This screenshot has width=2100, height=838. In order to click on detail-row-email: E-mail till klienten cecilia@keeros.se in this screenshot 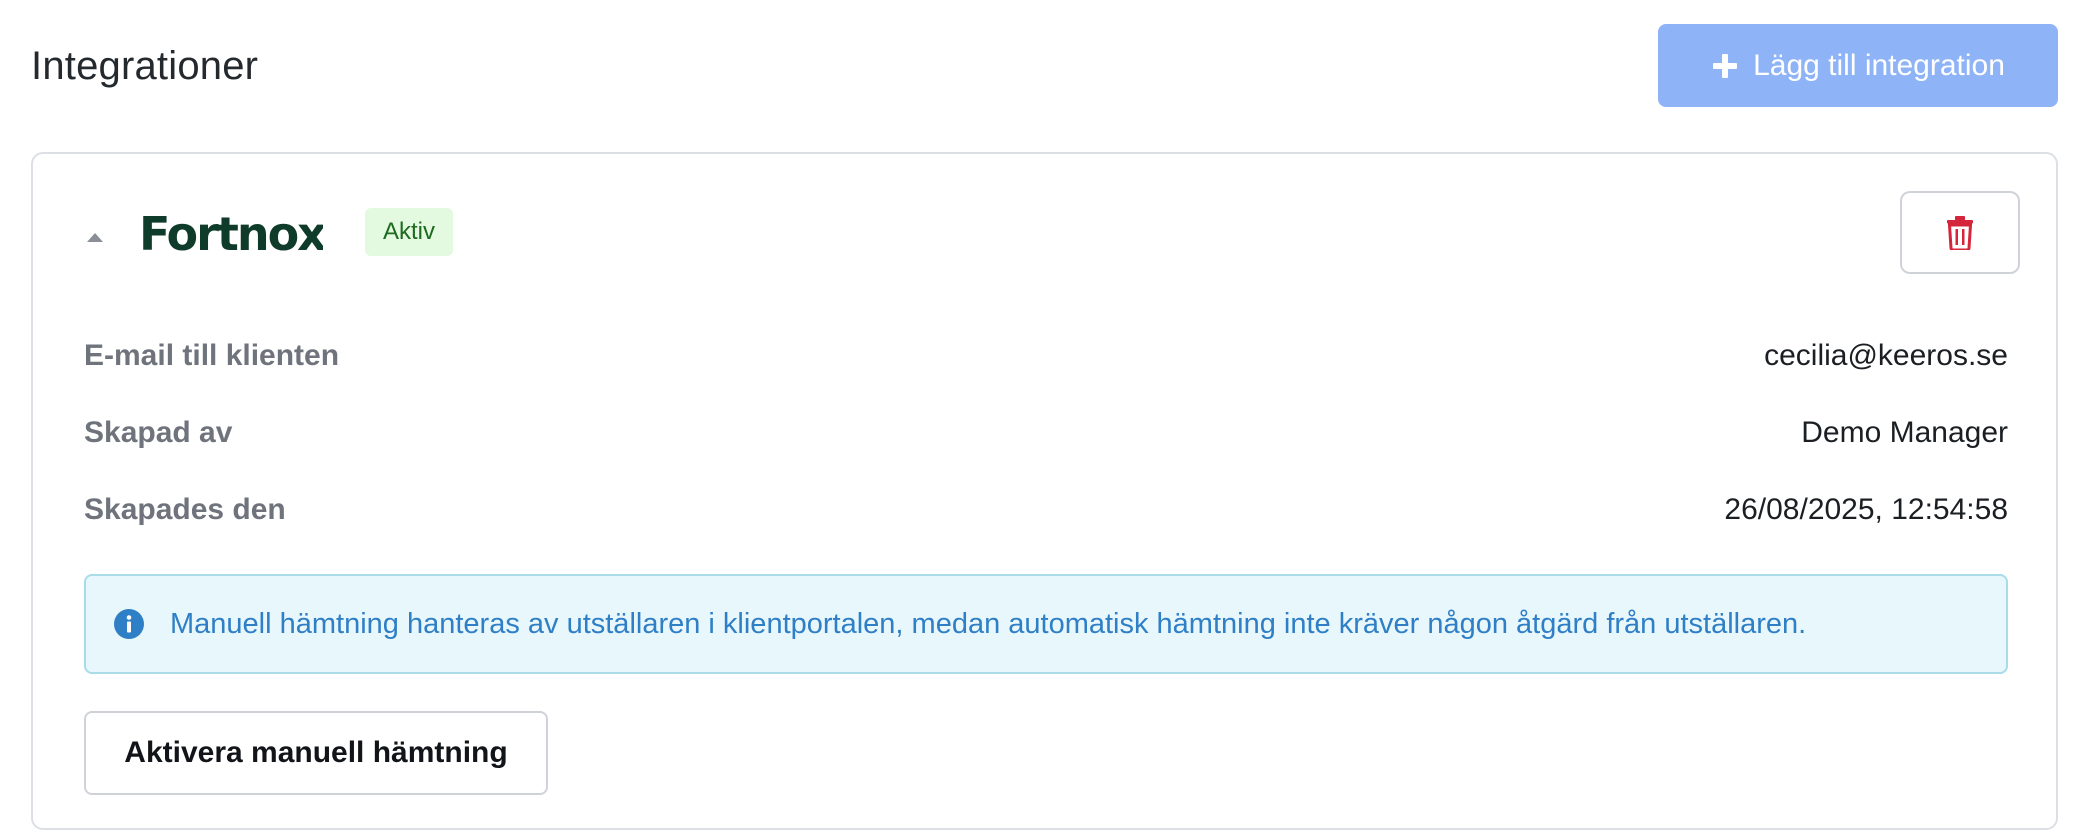, I will do `click(1046, 356)`.